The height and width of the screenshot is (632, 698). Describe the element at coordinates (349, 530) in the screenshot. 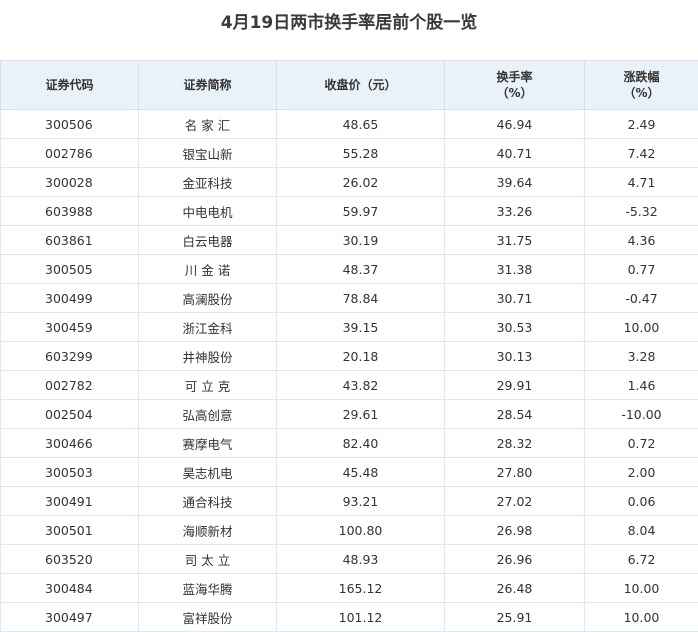

I see `table-row: 300501海顺新材100.8026.988.04` at that location.